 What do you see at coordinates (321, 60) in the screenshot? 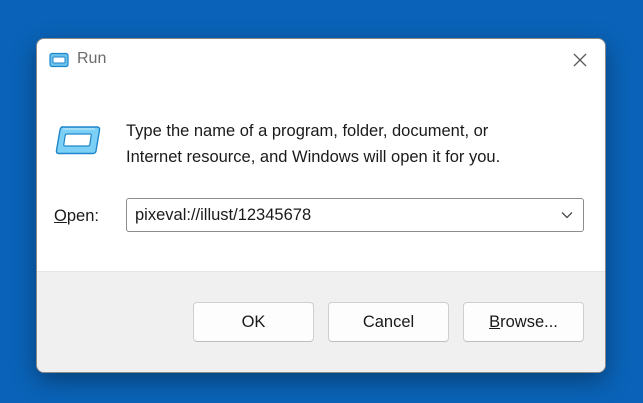
I see `title-bar: Run` at bounding box center [321, 60].